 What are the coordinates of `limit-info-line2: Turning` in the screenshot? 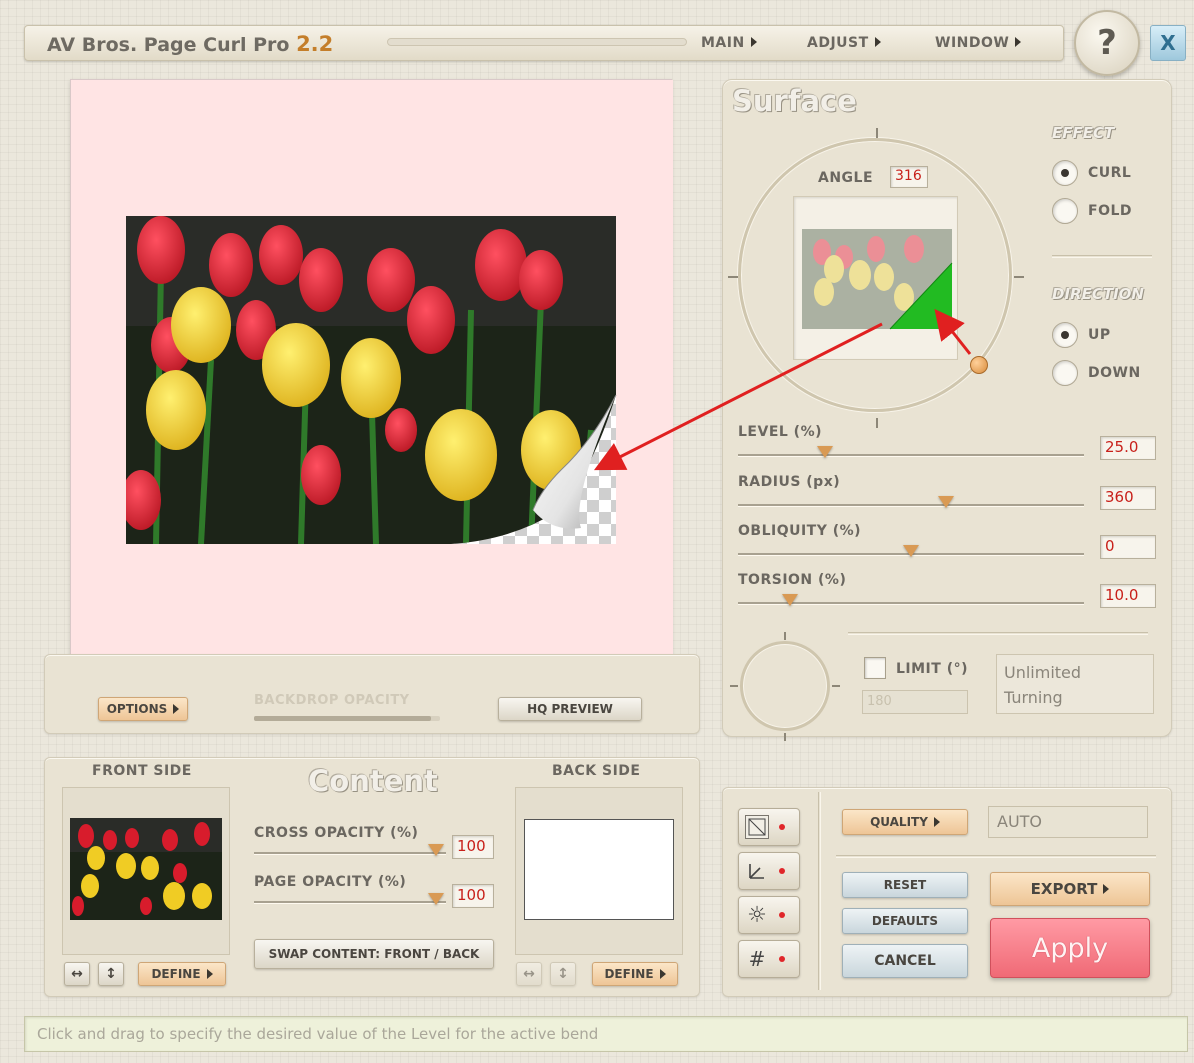 It's located at (1033, 697).